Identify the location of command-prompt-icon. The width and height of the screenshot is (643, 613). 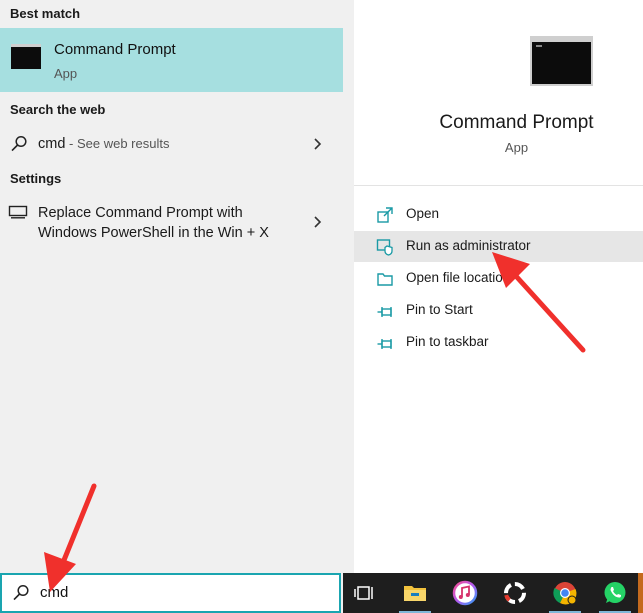
(26, 56).